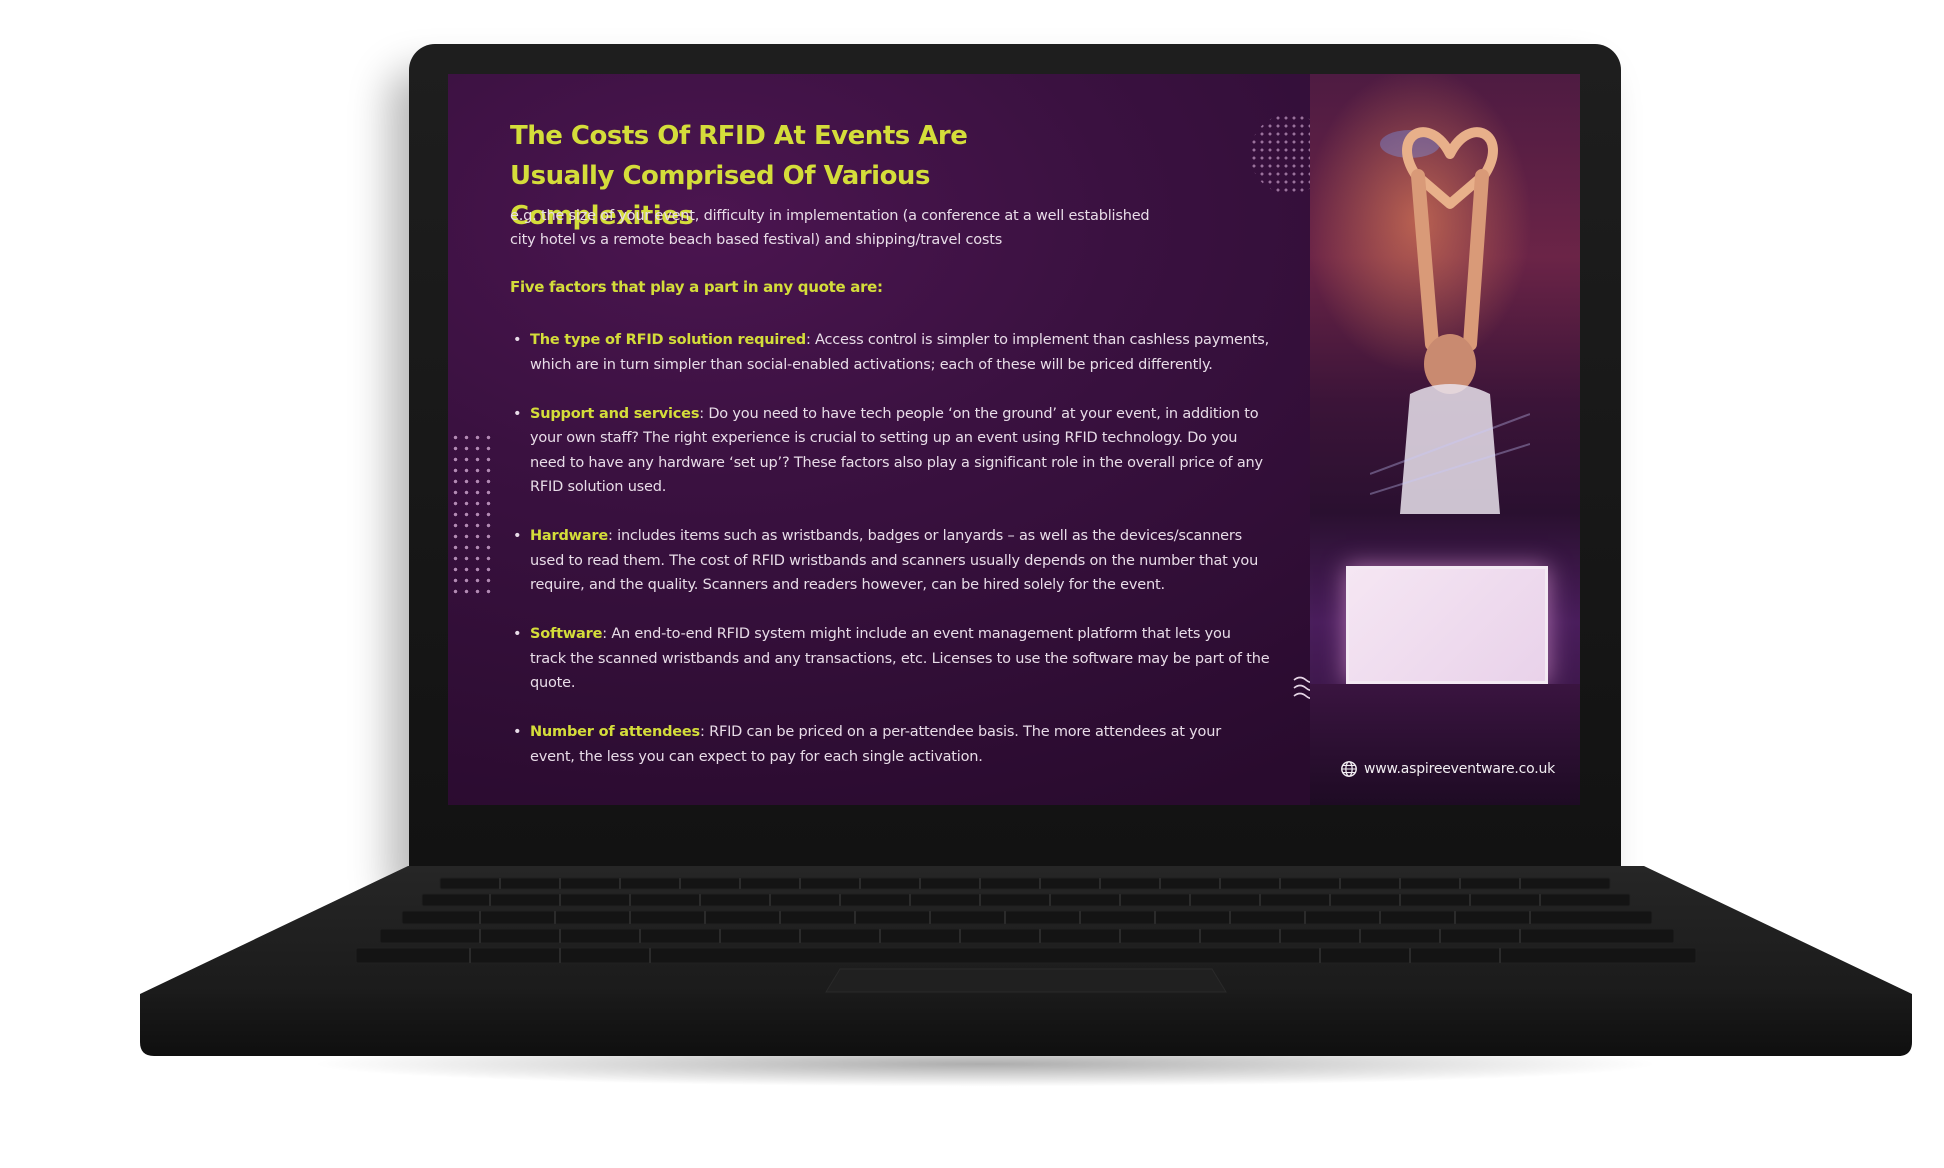 The image size is (1944, 1168). What do you see at coordinates (472, 514) in the screenshot?
I see `decorative-dot-grid` at bounding box center [472, 514].